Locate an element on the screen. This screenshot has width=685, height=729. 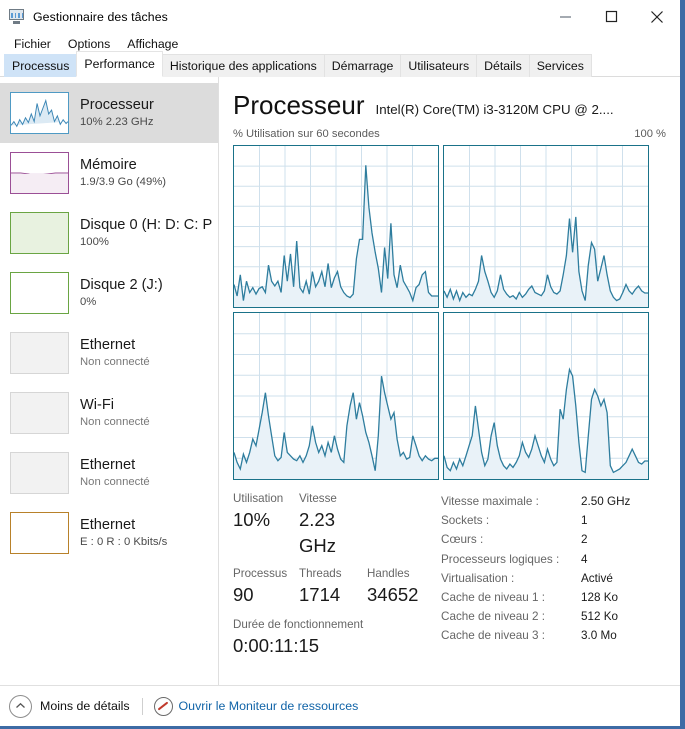
label-threads: Threads is located at coordinates (320, 573).